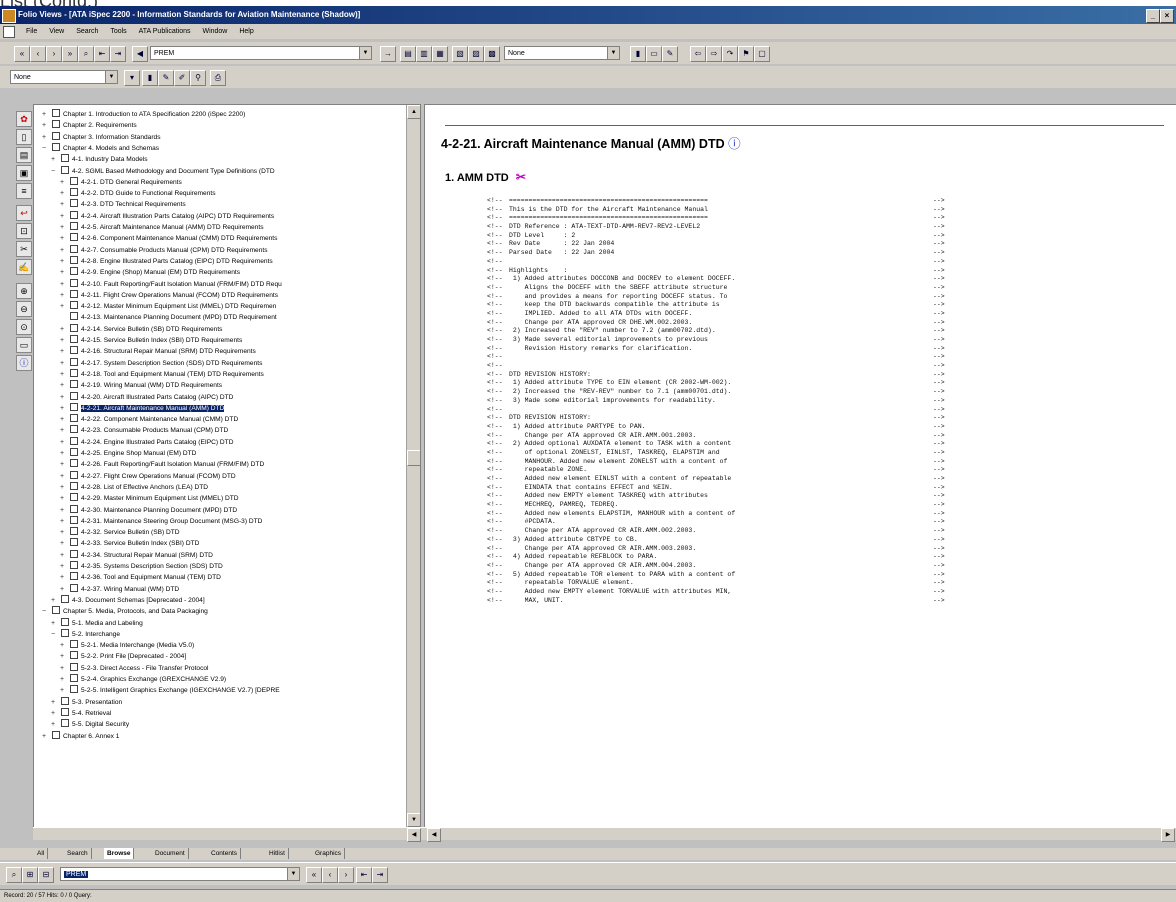 The width and height of the screenshot is (1176, 902). What do you see at coordinates (132, 78) in the screenshot?
I see `dropdown-icon: ▾` at bounding box center [132, 78].